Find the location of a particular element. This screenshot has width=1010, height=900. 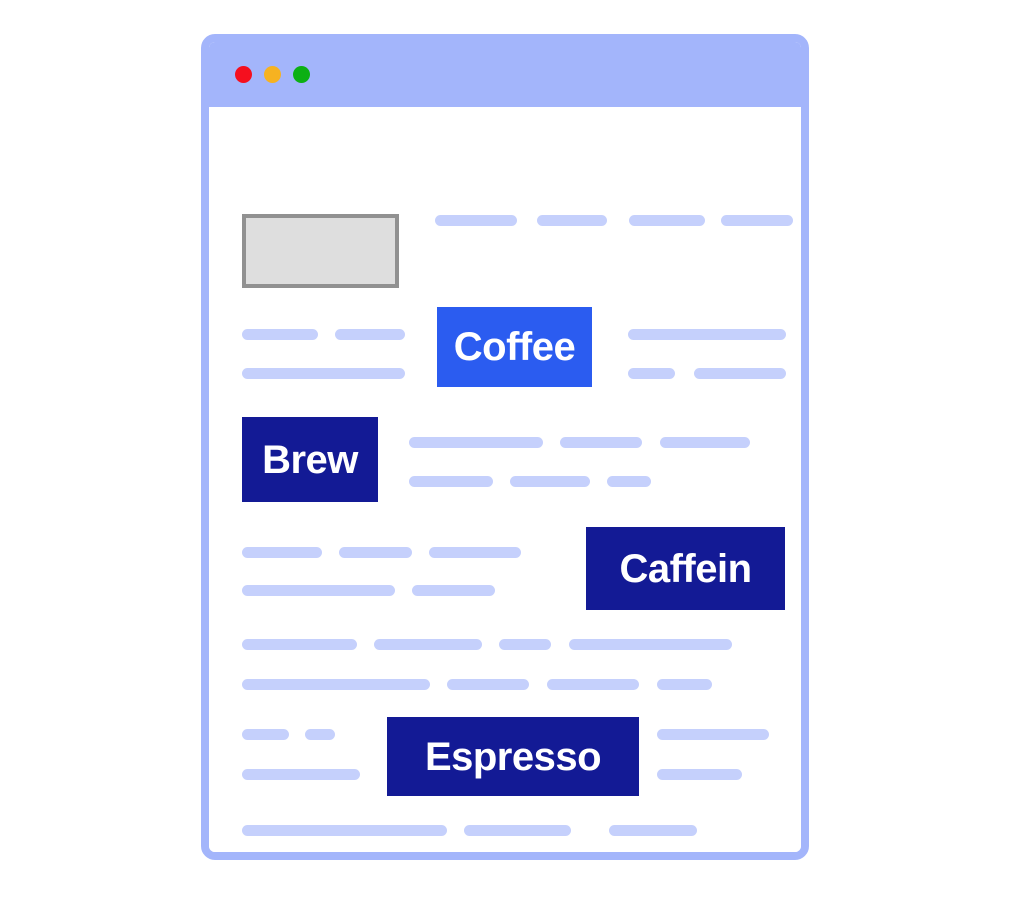

highlight-block-espresso: Espresso is located at coordinates (513, 756).